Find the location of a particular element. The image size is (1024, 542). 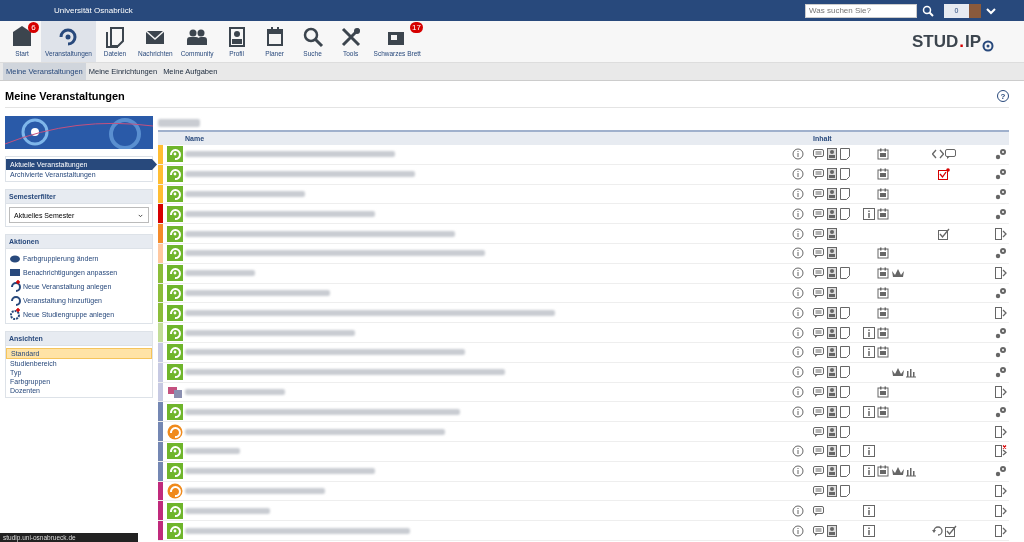

code-icon is located at coordinates (937, 154).